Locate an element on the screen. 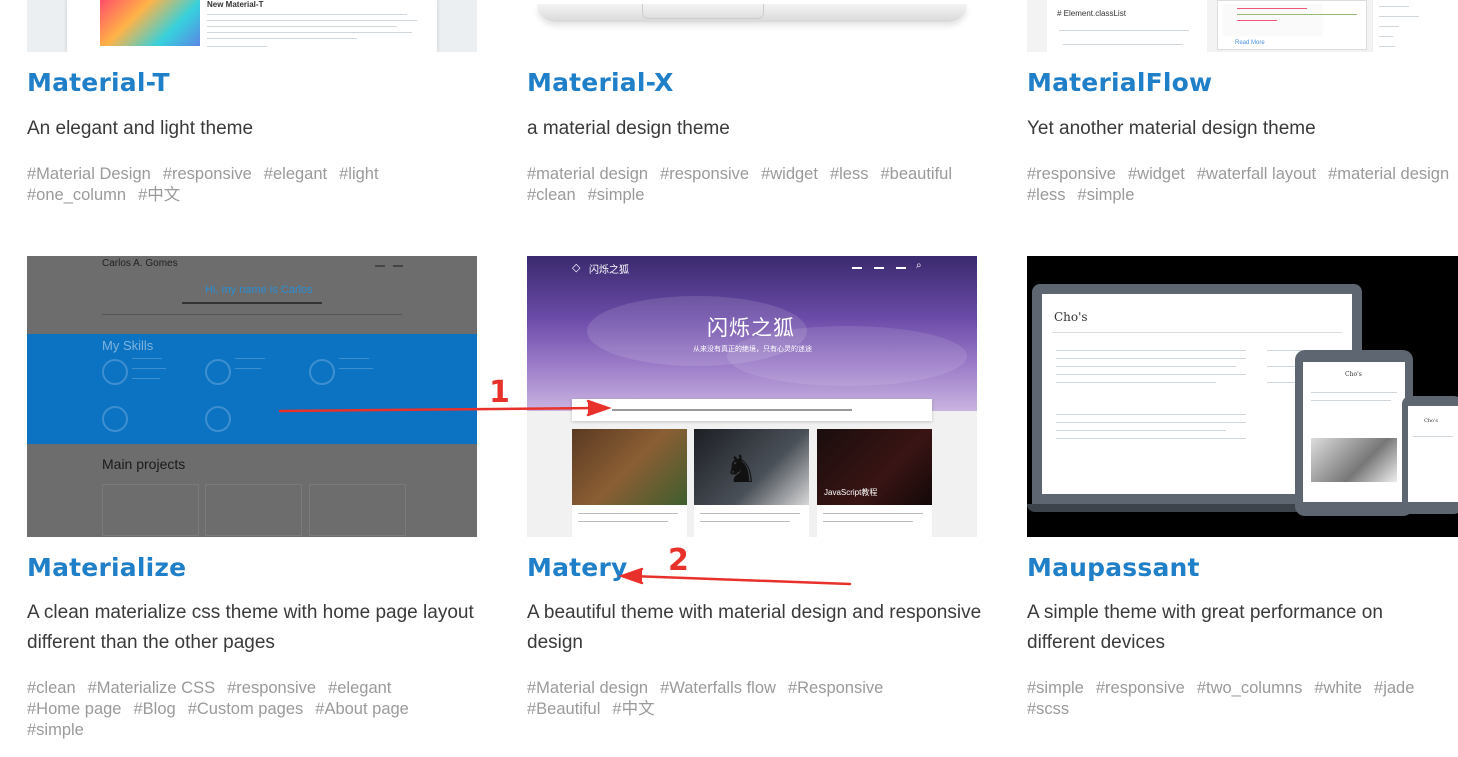  tag: #Material Design is located at coordinates (89, 174).